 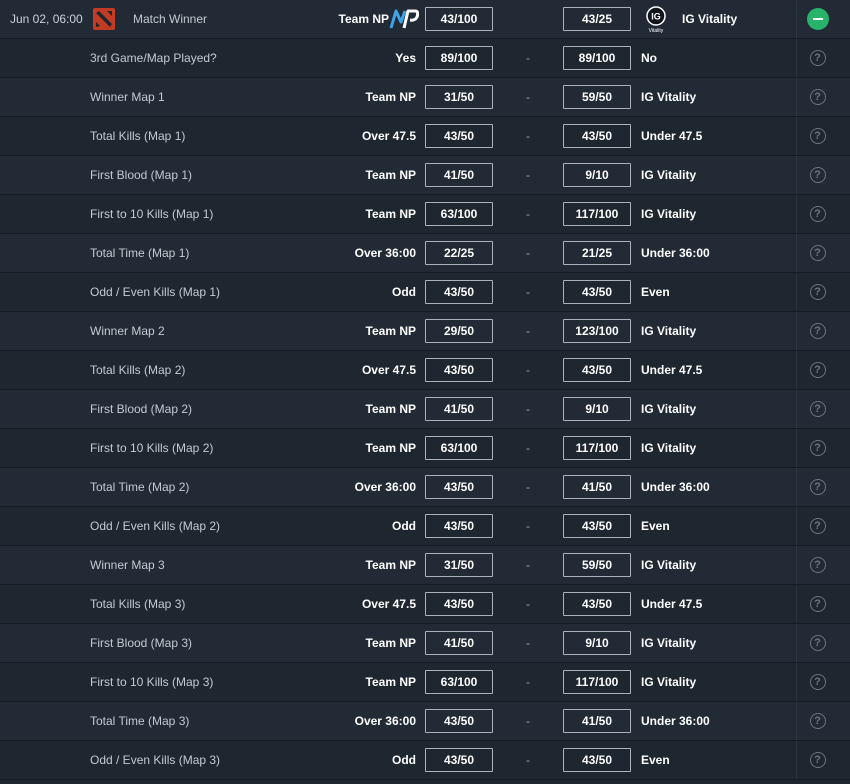 What do you see at coordinates (656, 17) in the screenshot?
I see `svg-text: IG` at bounding box center [656, 17].